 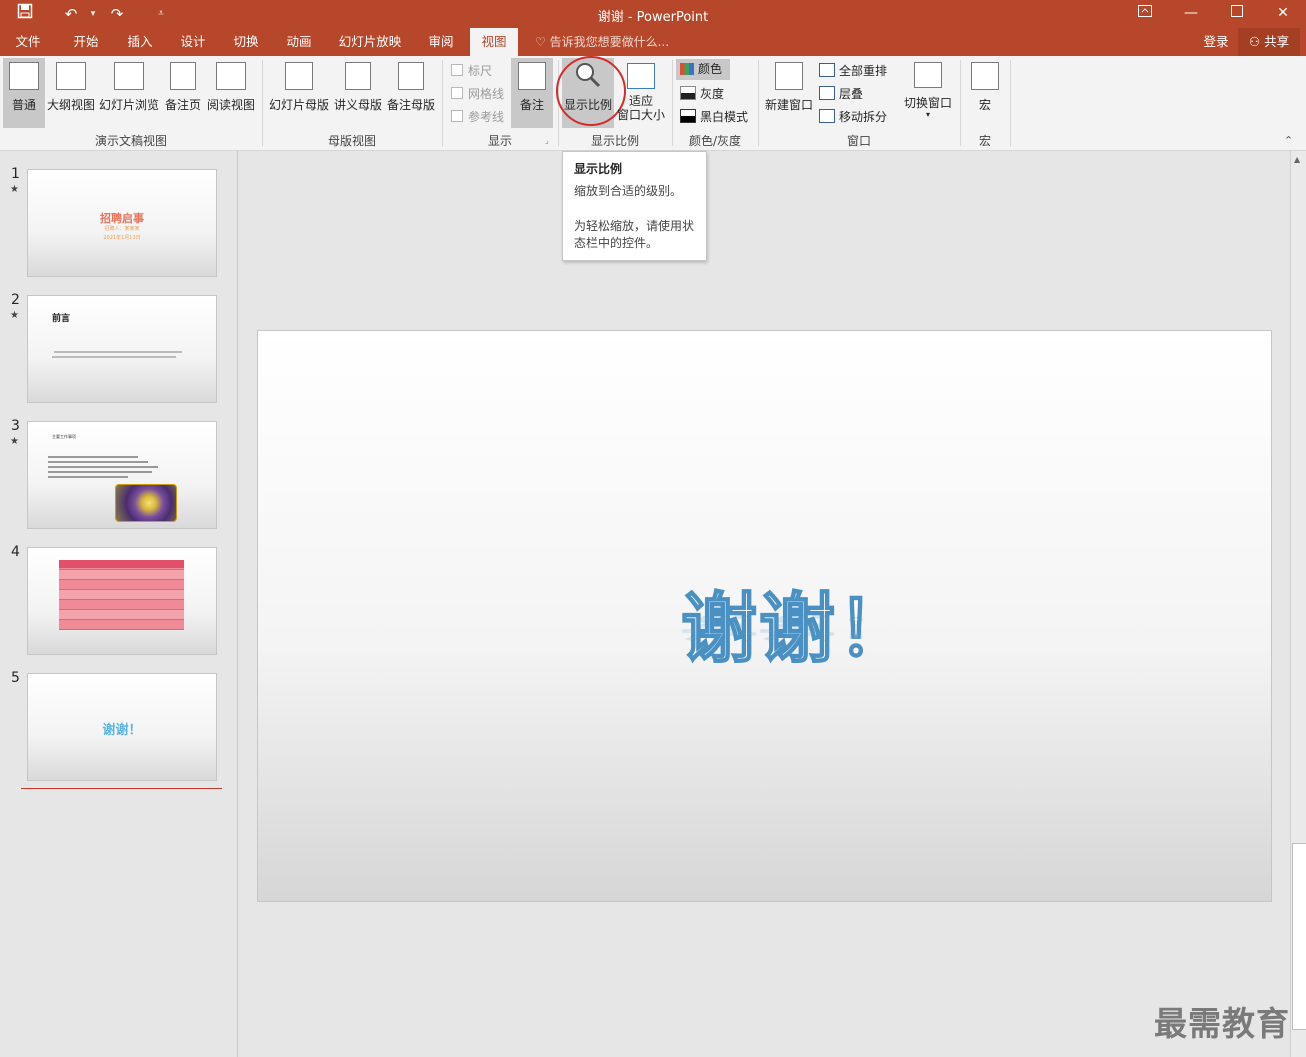 What do you see at coordinates (710, 69) in the screenshot?
I see `color-label: 颜色` at bounding box center [710, 69].